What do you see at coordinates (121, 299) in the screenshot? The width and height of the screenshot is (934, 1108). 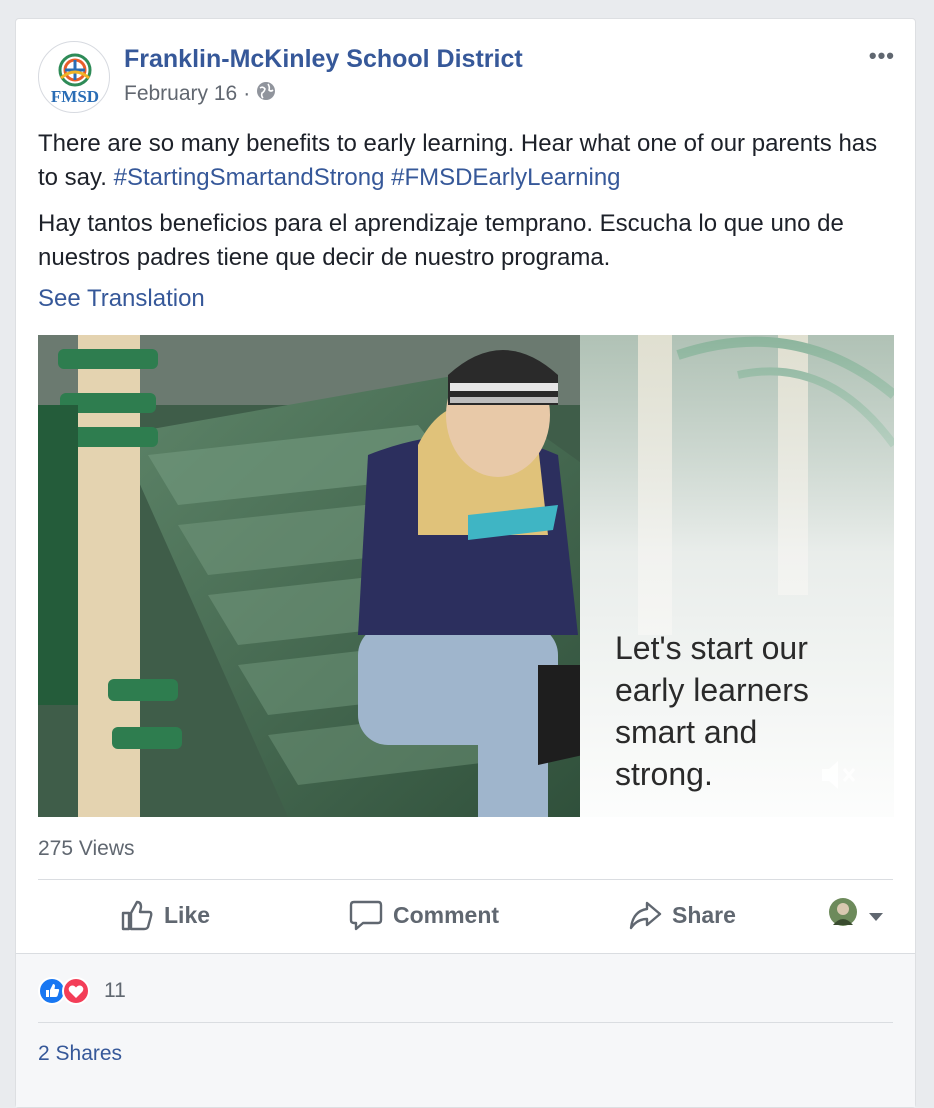 I see `see-translation-link: See Translation` at bounding box center [121, 299].